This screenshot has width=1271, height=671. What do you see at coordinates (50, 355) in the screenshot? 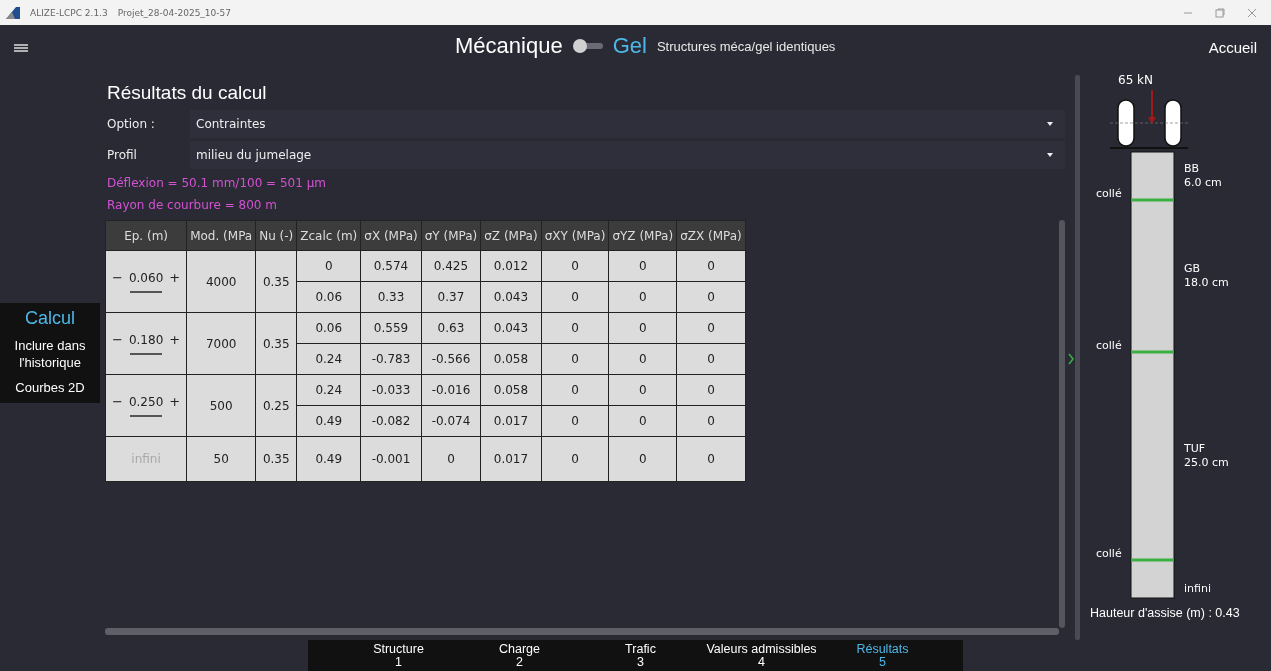
I see `side-menu-item: Inclure dans l'historique` at bounding box center [50, 355].